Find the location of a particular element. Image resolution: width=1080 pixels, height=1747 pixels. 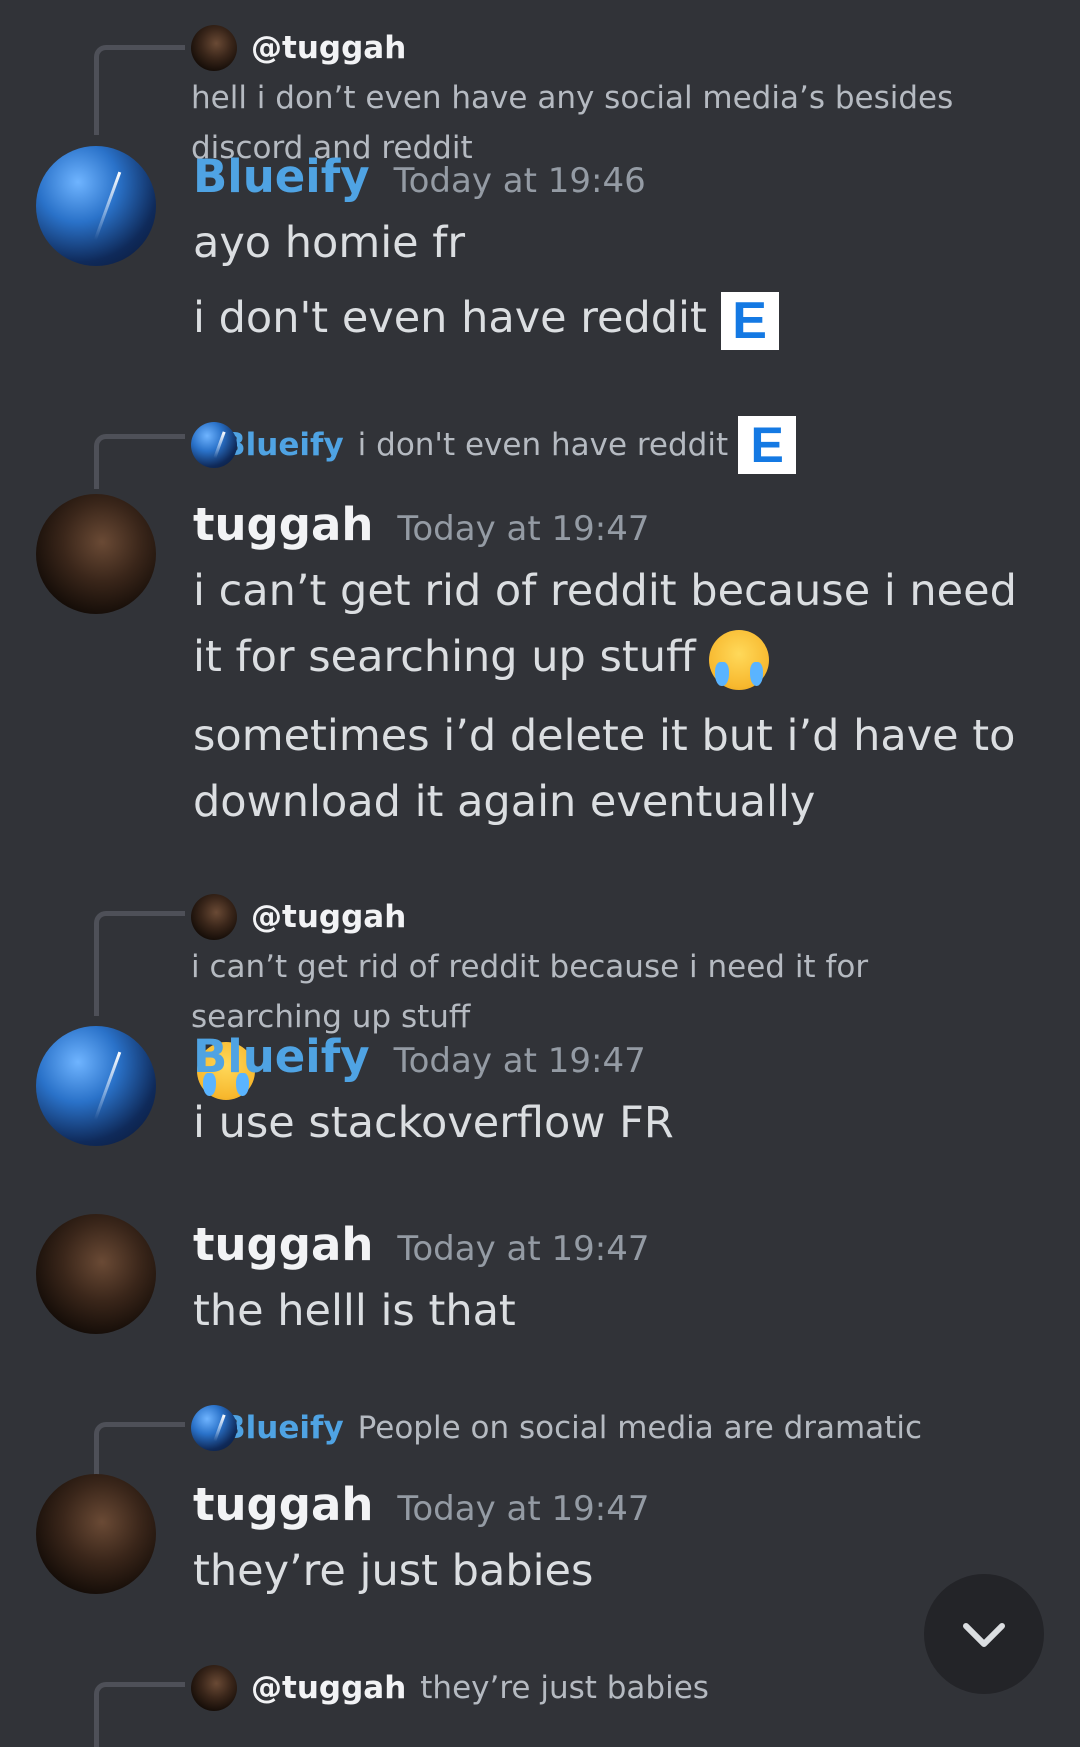

message-header: Blueify Today at 19:46 is located at coordinates (419, 176).